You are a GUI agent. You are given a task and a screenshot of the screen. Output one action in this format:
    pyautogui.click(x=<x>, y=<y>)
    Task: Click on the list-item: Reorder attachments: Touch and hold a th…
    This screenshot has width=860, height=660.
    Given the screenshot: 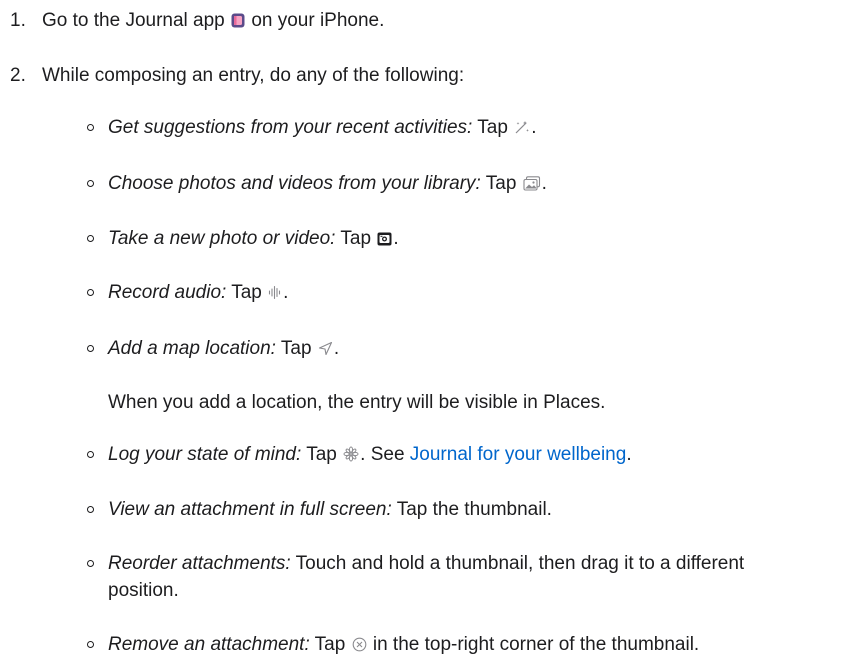 What is the action you would take?
    pyautogui.click(x=444, y=577)
    